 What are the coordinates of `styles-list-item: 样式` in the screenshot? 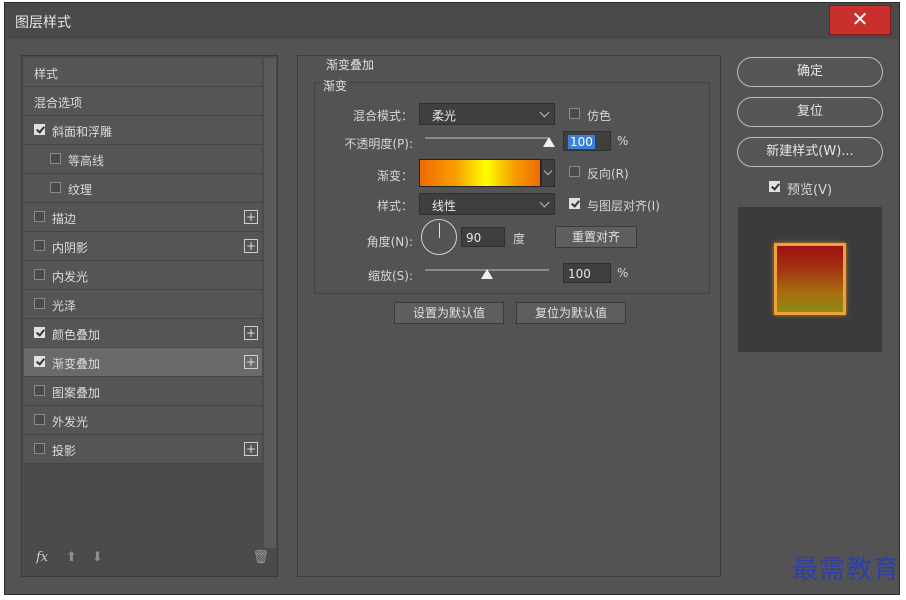 It's located at (143, 72).